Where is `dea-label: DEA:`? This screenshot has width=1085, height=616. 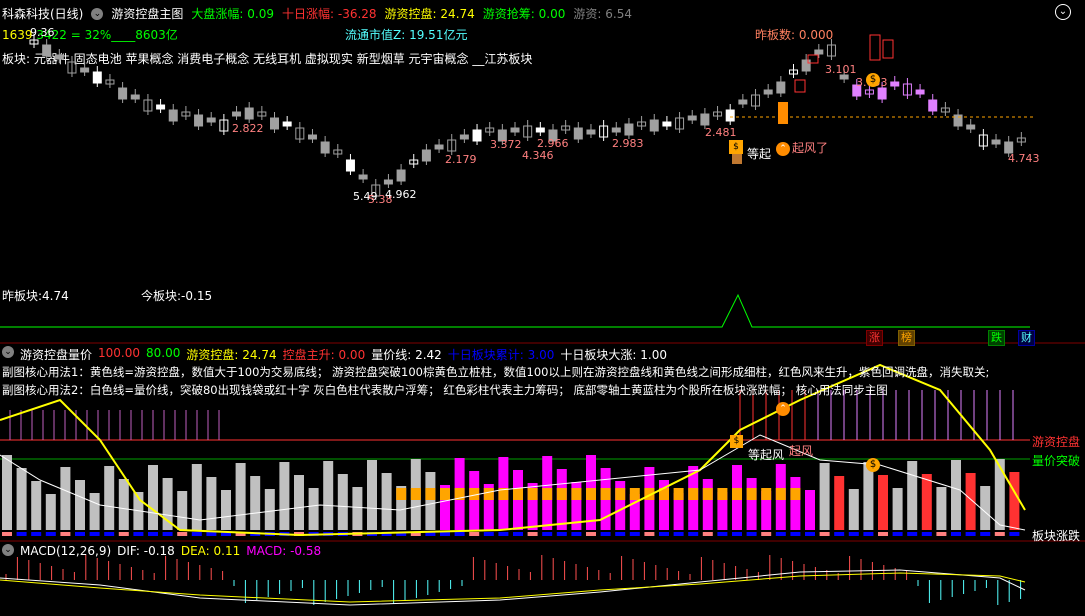
dea-label: DEA: is located at coordinates (195, 551).